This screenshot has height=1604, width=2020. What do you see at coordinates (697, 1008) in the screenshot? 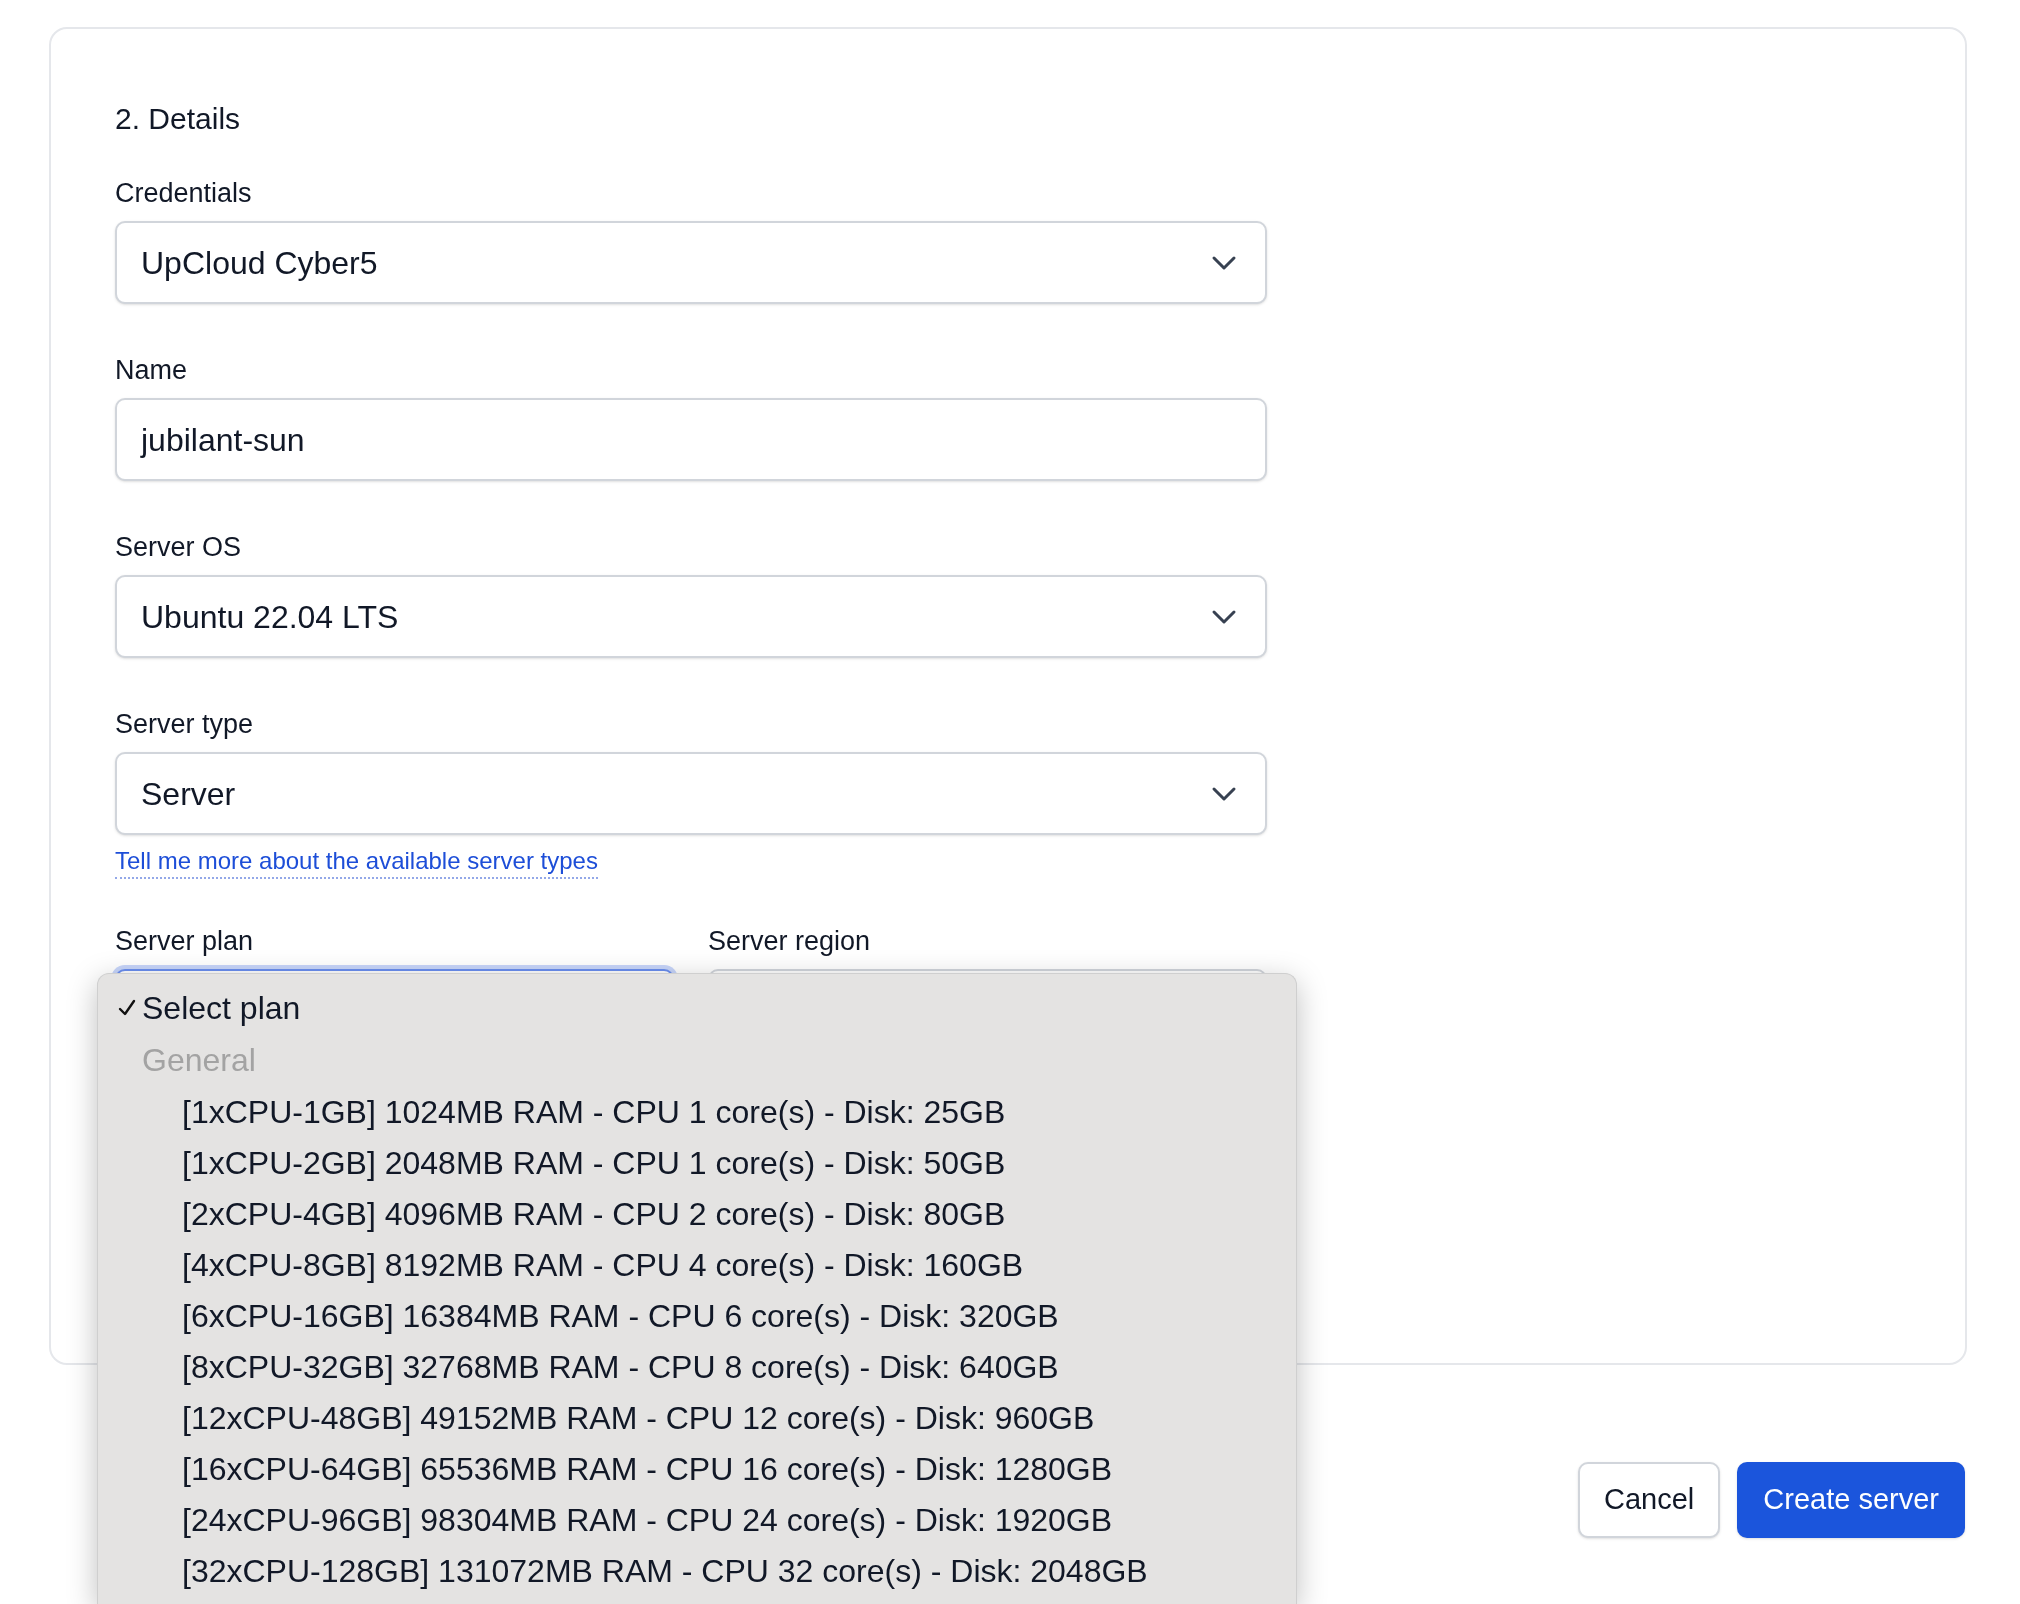
I see `dropdown-option: Select plan` at bounding box center [697, 1008].